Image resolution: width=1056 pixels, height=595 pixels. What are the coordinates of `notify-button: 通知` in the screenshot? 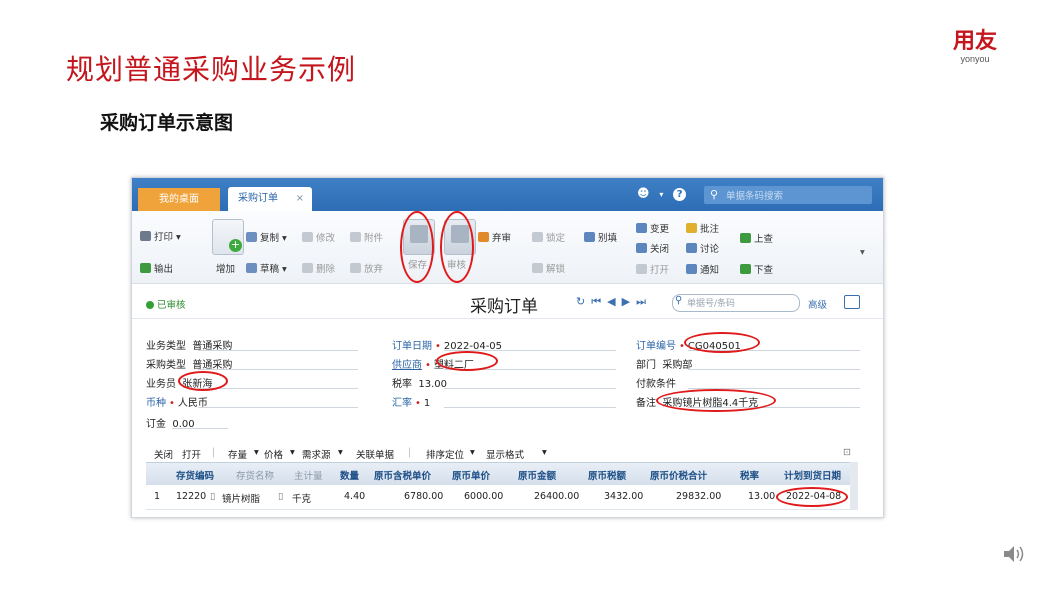 It's located at (702, 269).